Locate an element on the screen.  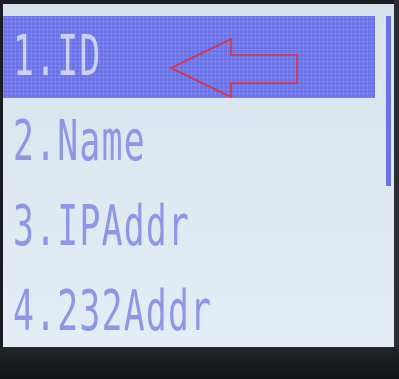
menu-item-label: 1.ID is located at coordinates (57, 56).